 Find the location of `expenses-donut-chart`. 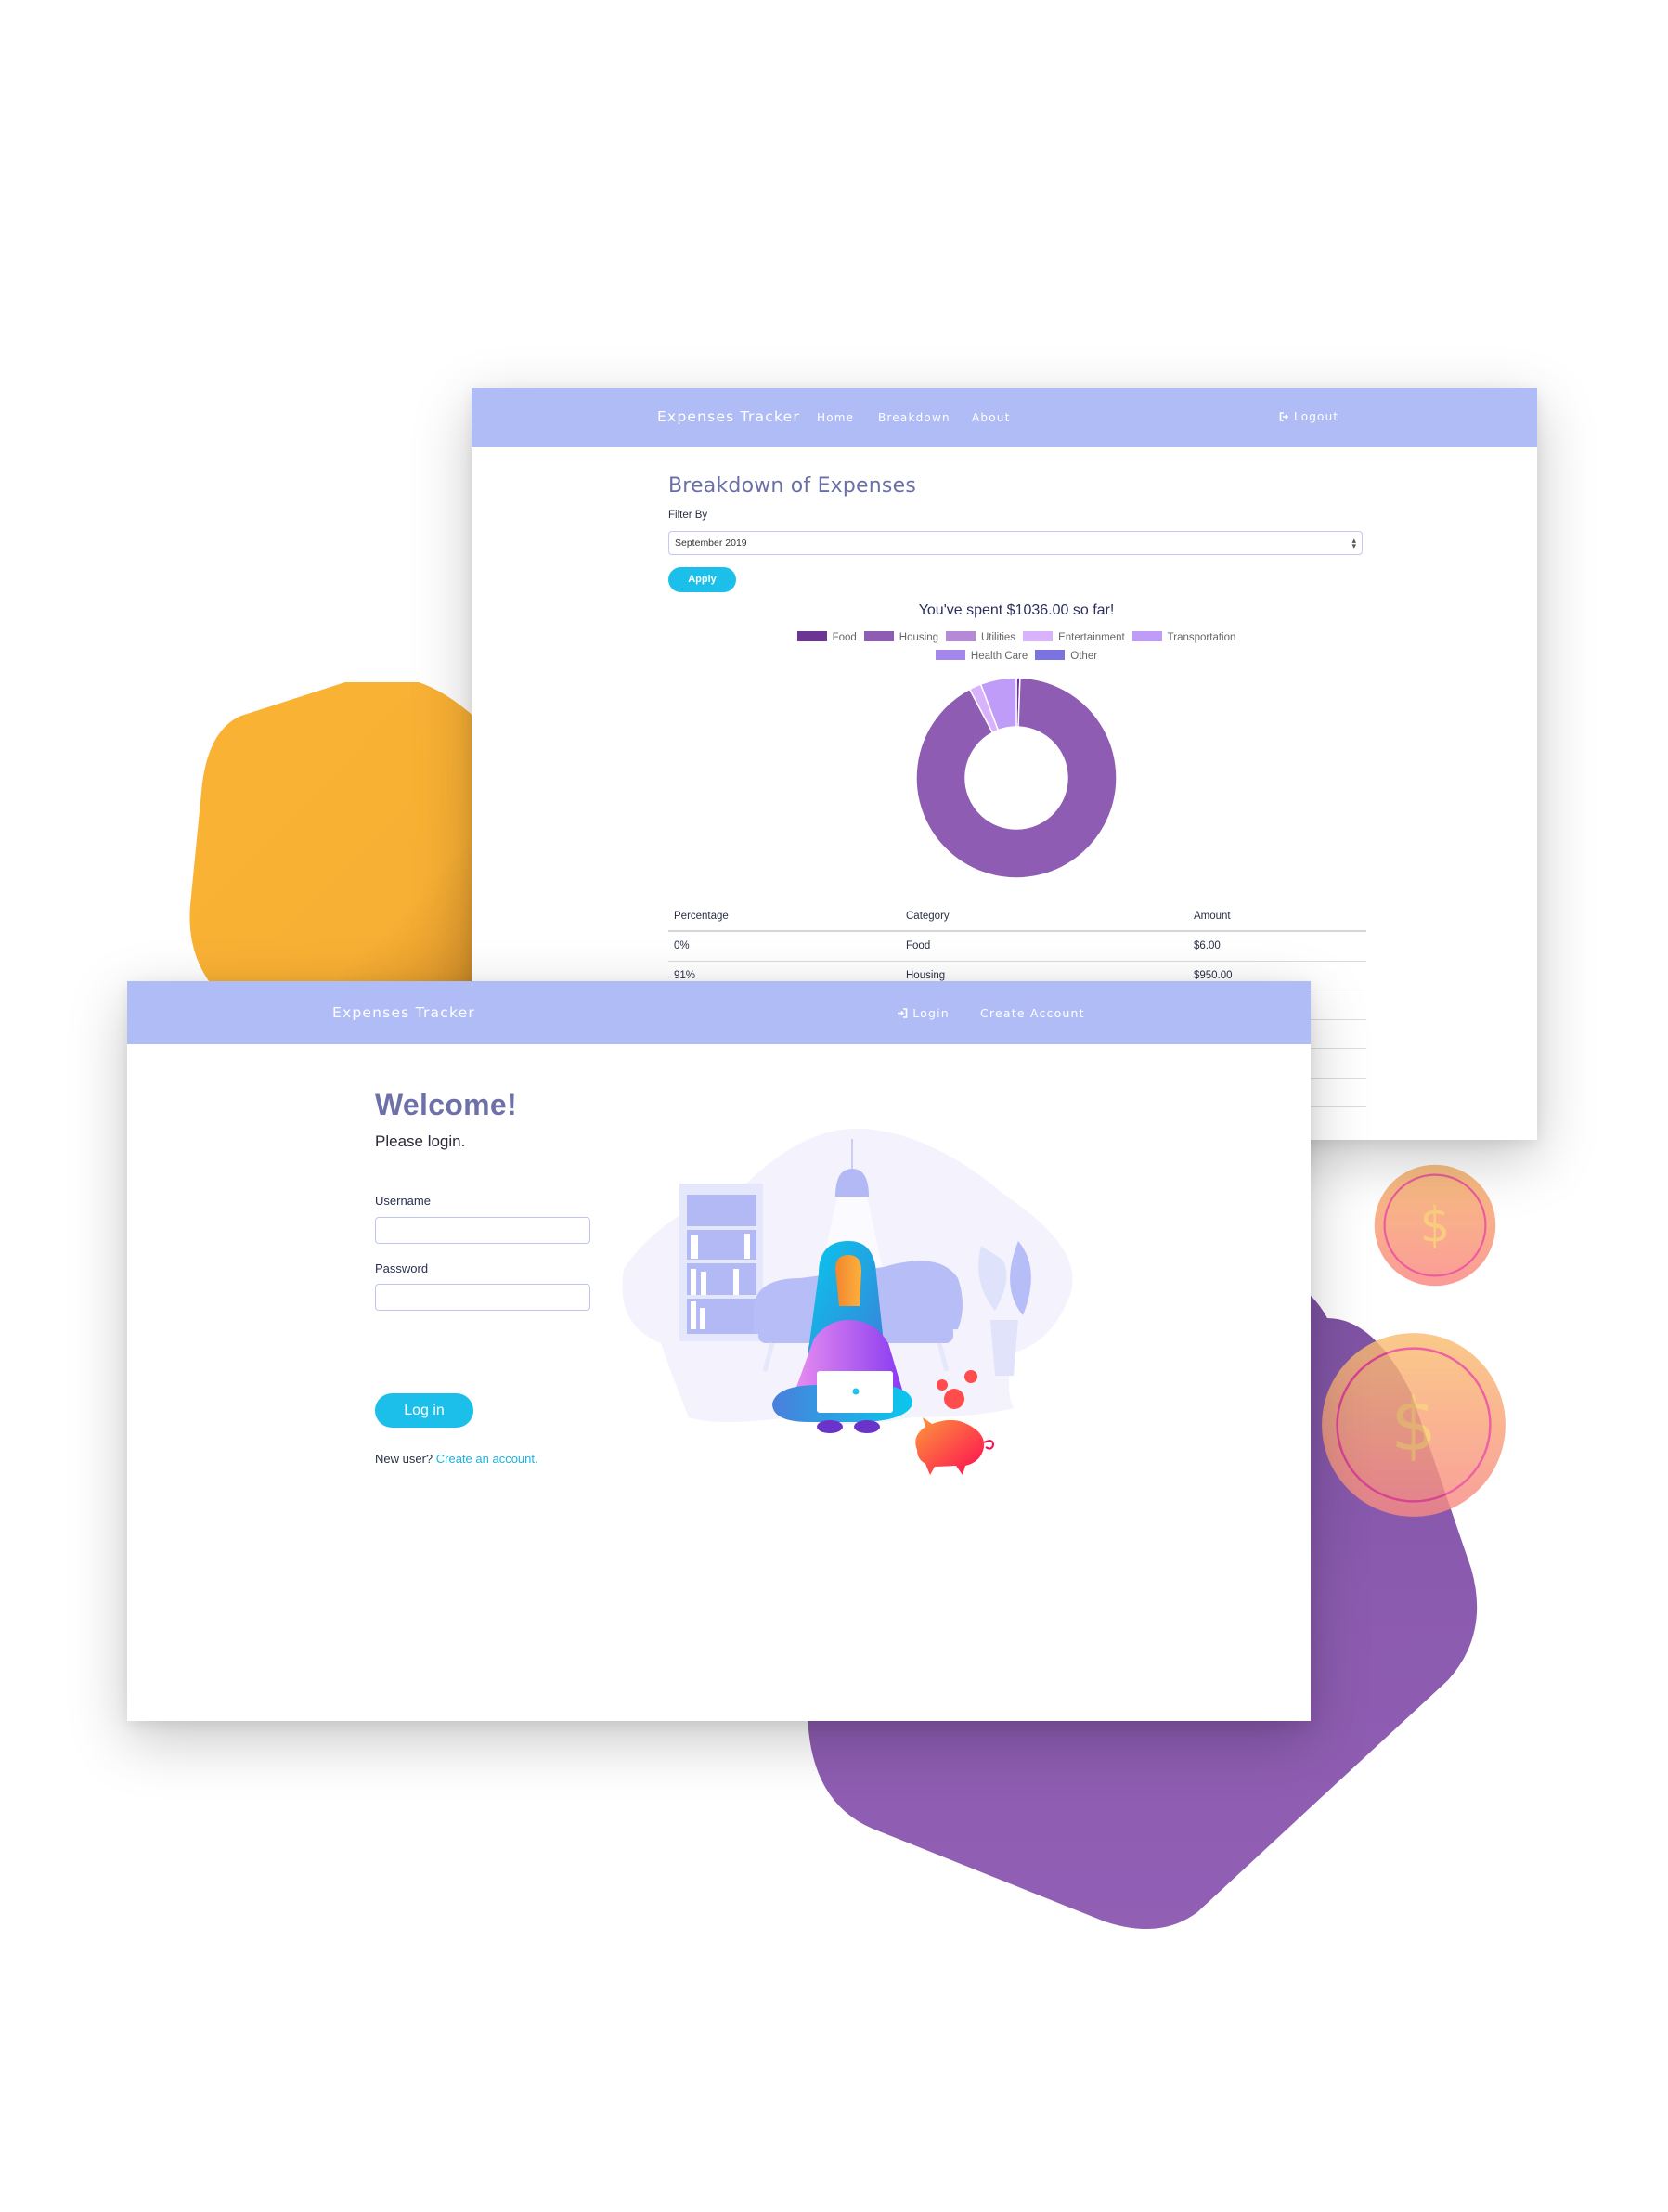

expenses-donut-chart is located at coordinates (1016, 778).